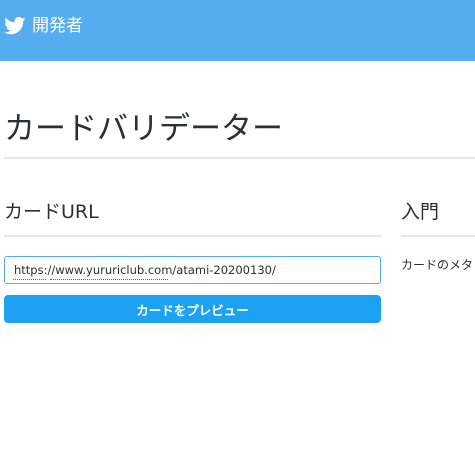 The width and height of the screenshot is (475, 475). Describe the element at coordinates (57, 26) in the screenshot. I see `brand-label: 開発者` at that location.